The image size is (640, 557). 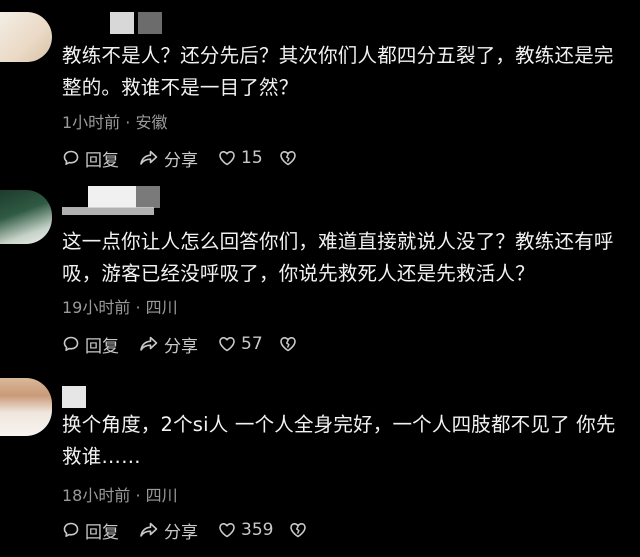 I want to click on like-button: 15, so click(x=240, y=158).